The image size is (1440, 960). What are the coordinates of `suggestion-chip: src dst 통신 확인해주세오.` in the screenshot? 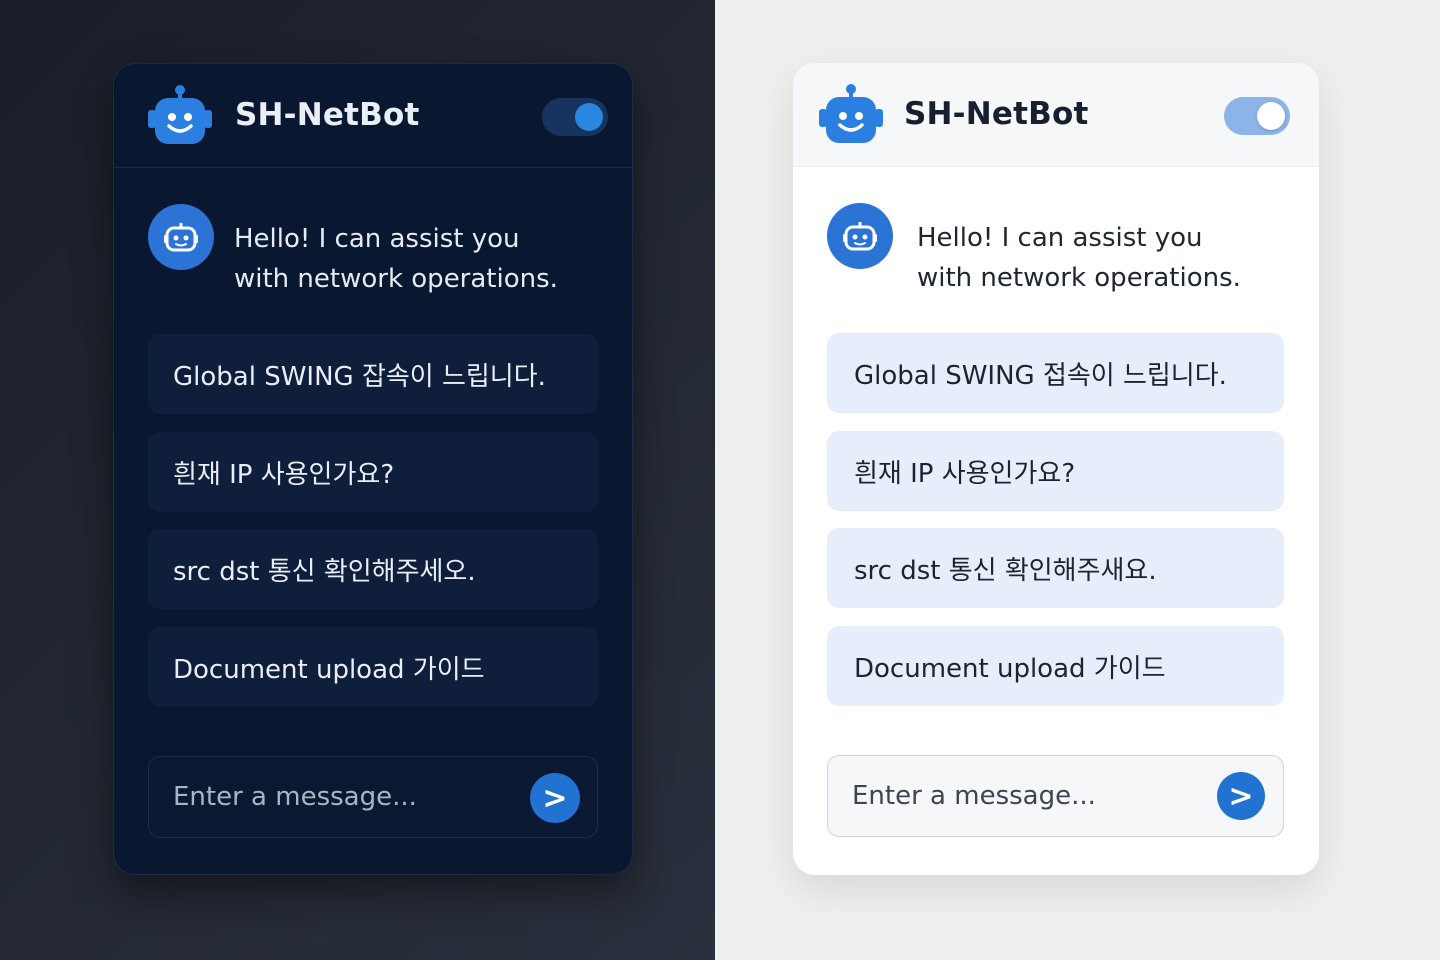 It's located at (373, 569).